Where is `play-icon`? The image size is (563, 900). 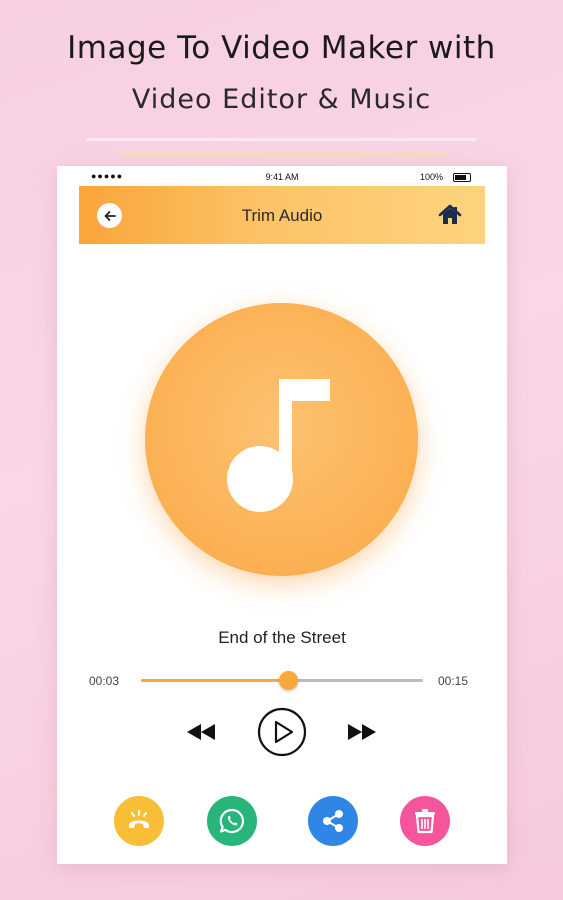 play-icon is located at coordinates (282, 732).